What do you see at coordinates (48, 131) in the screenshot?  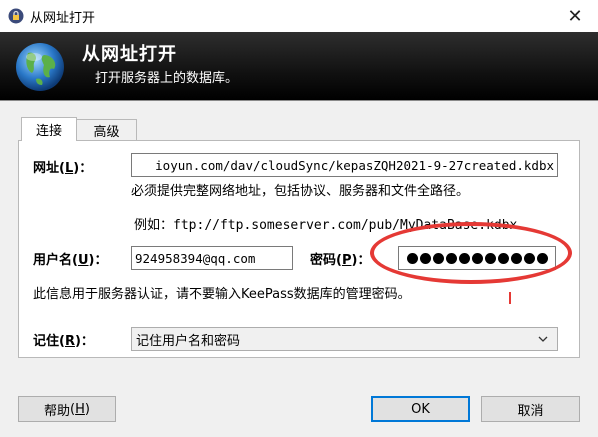 I see `tab-label: 连接` at bounding box center [48, 131].